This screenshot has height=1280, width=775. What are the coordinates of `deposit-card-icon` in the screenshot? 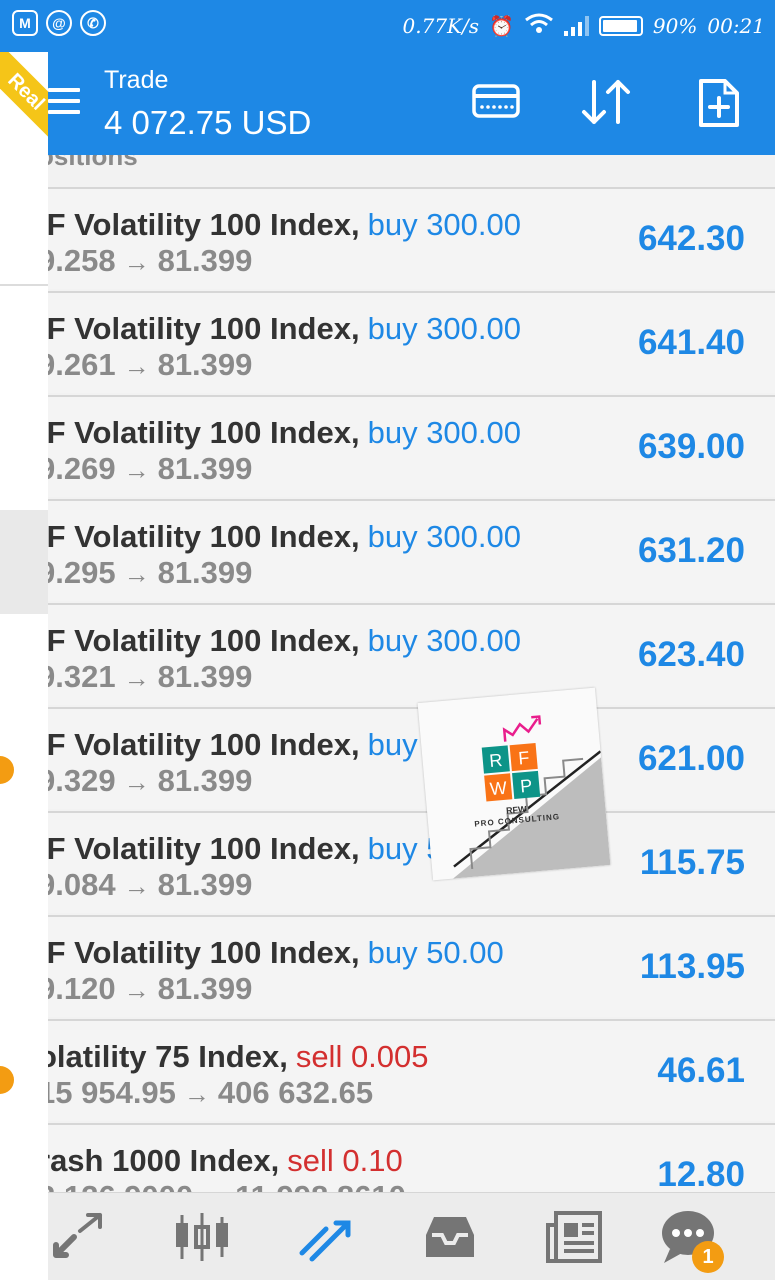 It's located at (496, 103).